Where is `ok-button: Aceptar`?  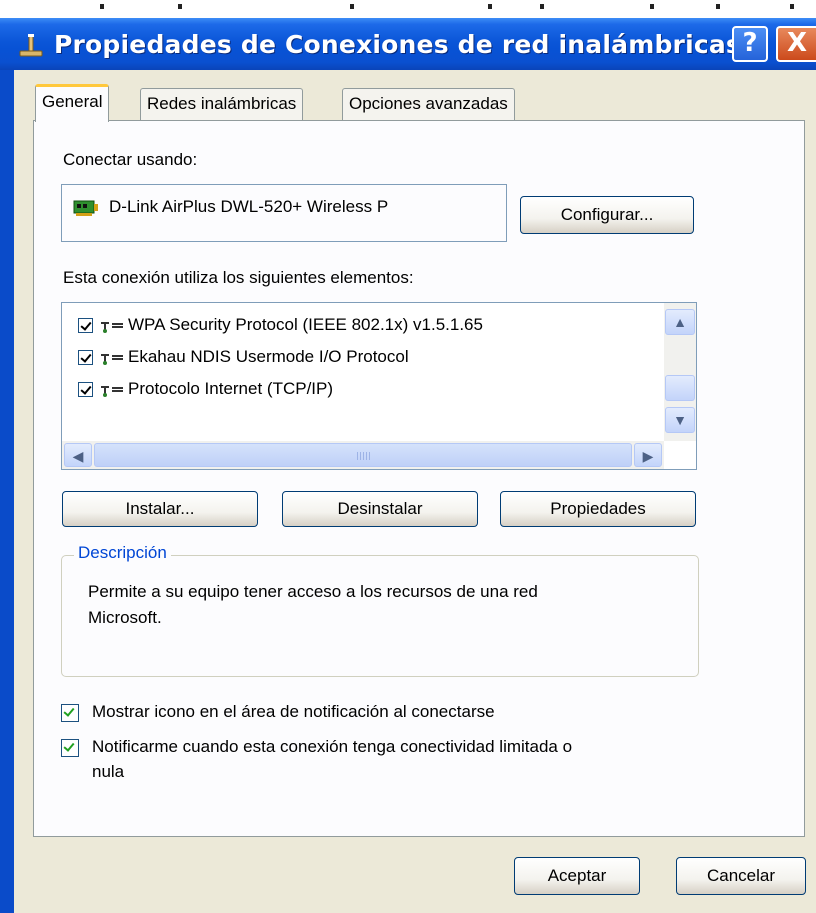 ok-button: Aceptar is located at coordinates (577, 876).